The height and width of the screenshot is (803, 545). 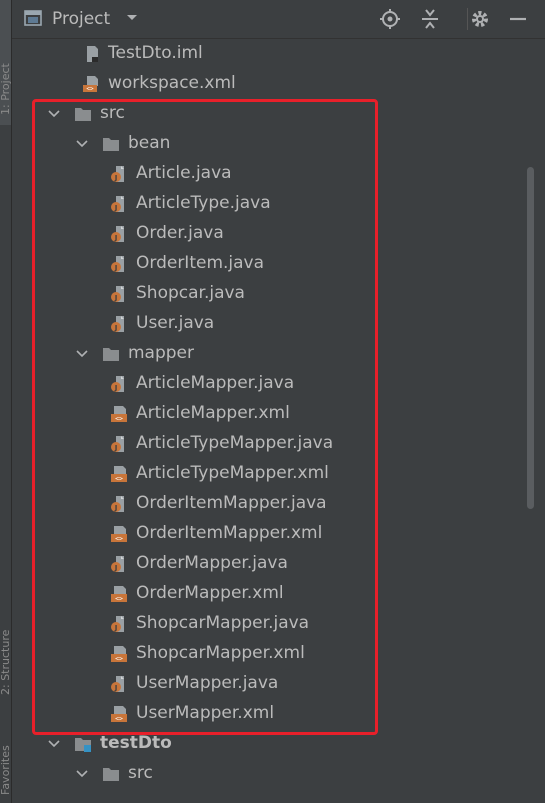 What do you see at coordinates (267, 744) in the screenshot?
I see `tree-folder-row: testDto` at bounding box center [267, 744].